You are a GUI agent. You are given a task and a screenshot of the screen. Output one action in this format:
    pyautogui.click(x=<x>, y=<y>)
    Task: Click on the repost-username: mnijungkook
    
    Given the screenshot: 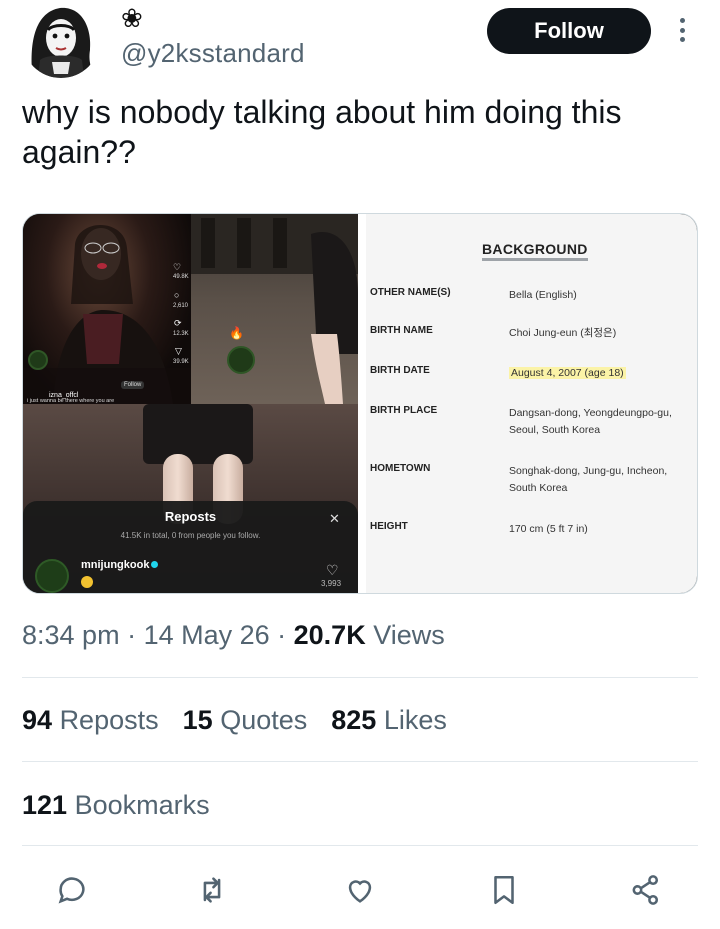 What is the action you would take?
    pyautogui.click(x=115, y=565)
    